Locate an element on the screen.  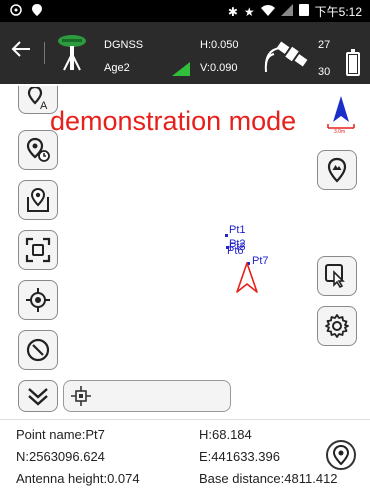
locate-button is located at coordinates (38, 300).